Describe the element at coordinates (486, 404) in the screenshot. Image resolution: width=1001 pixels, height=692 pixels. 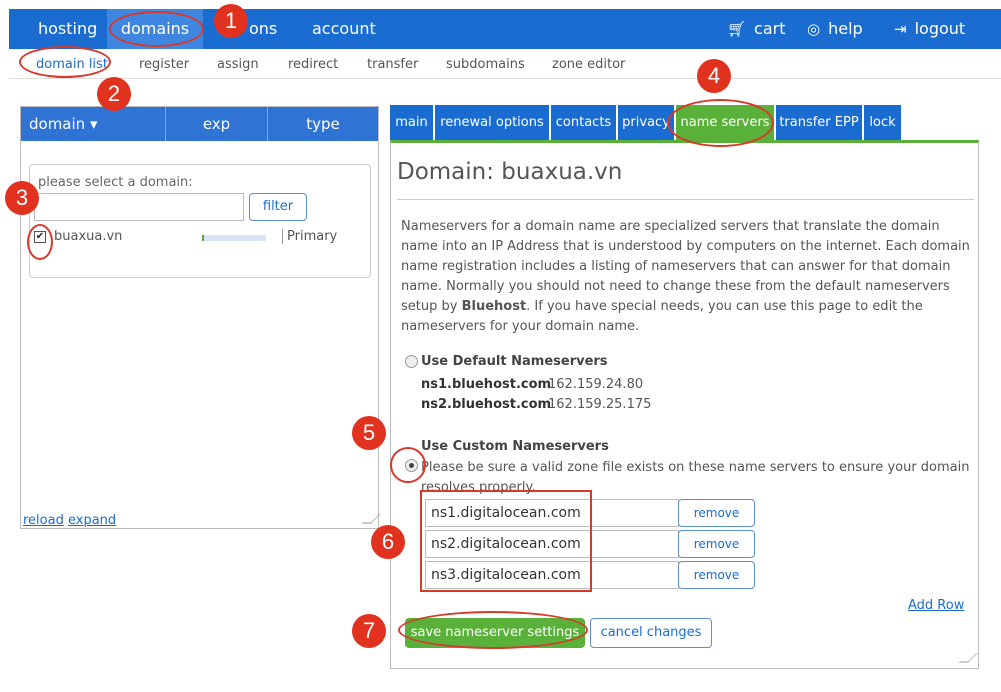
I see `default-ns2-host: ns2.bluehost.com` at that location.